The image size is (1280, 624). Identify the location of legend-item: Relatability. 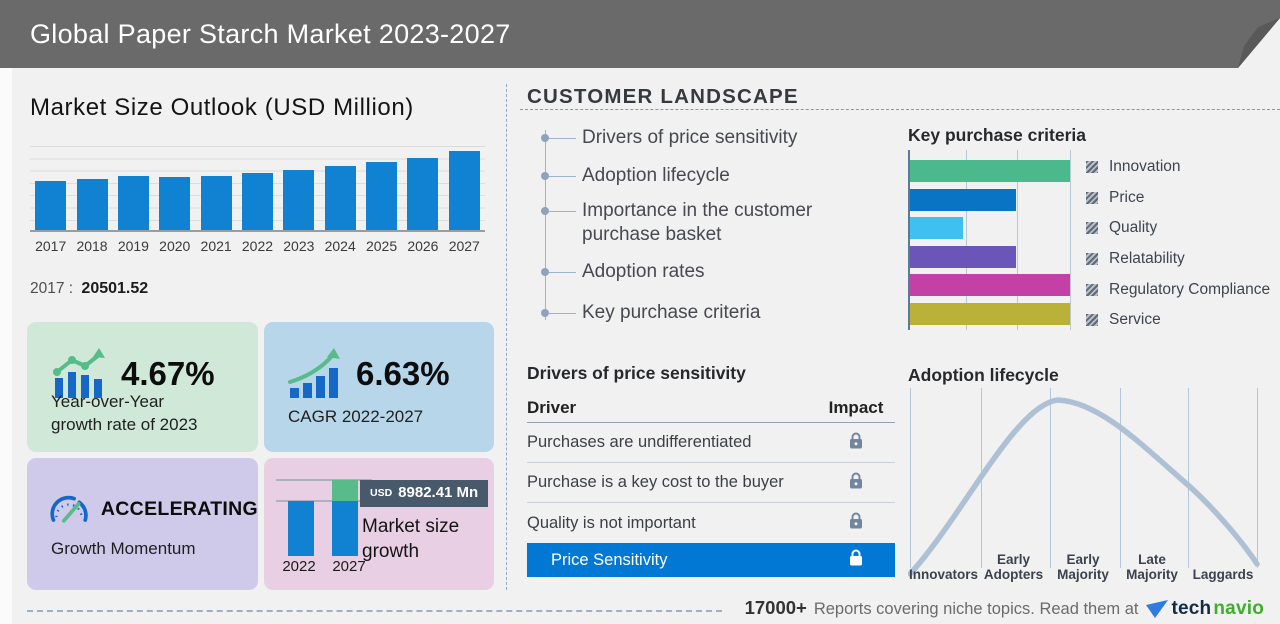
(1178, 259).